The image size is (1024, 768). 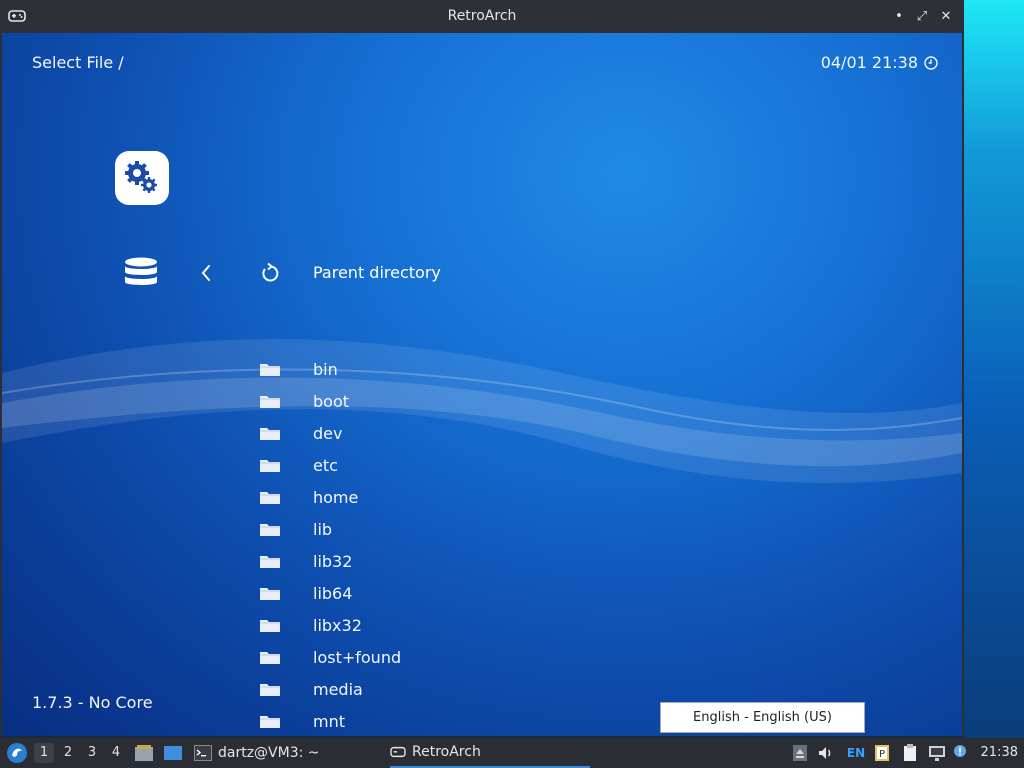 I want to click on breadcrumb: Select File /, so click(x=78, y=62).